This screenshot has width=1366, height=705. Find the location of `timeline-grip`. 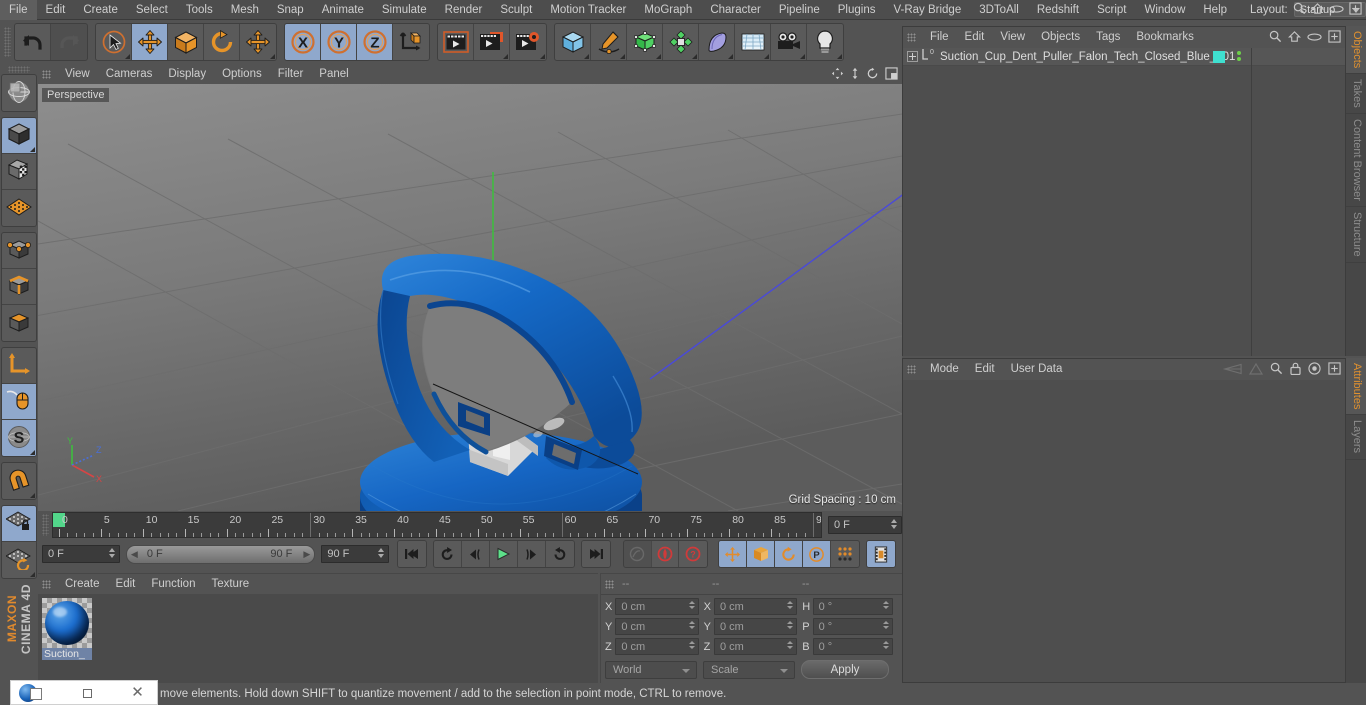

timeline-grip is located at coordinates (45, 525).